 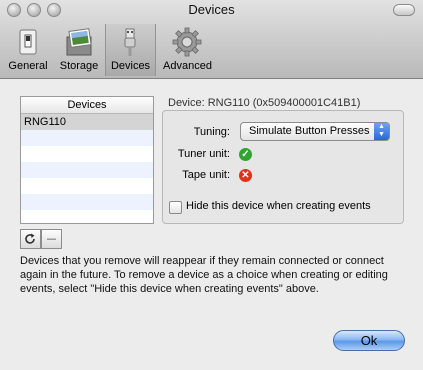 I want to click on refresh-button, so click(x=30, y=239).